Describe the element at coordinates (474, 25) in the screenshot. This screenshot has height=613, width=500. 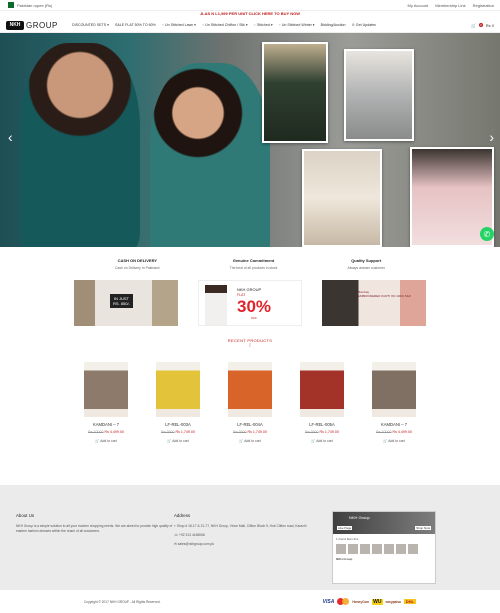
I see `cart-icon: 🛒` at that location.